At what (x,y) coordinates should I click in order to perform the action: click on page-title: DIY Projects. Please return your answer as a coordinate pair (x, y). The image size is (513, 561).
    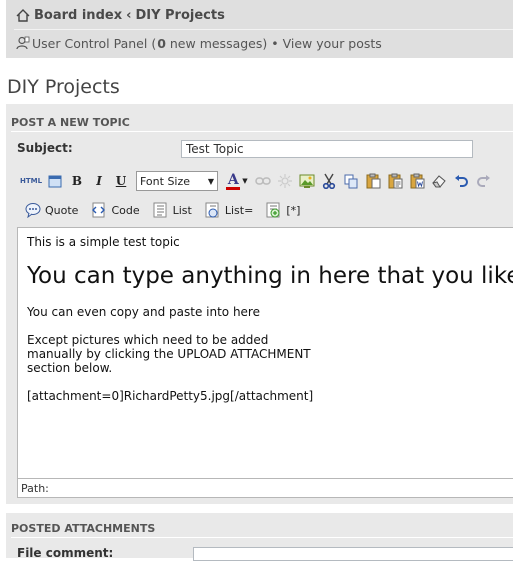
    Looking at the image, I should click on (63, 87).